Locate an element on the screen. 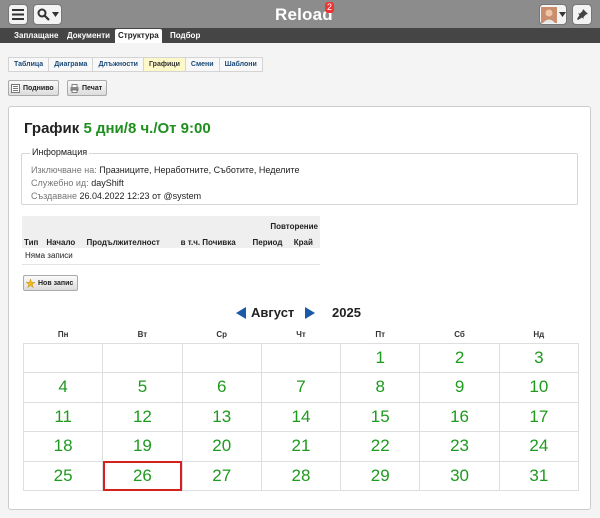  calendar-day: 20 is located at coordinates (221, 446).